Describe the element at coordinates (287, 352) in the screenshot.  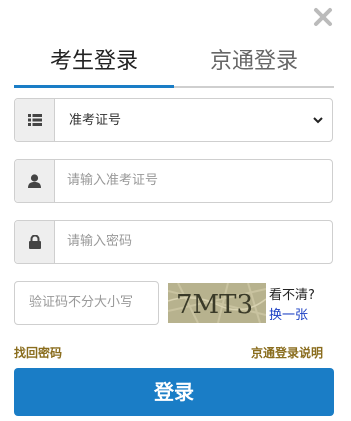
I see `jingtong-help-link: 京通登录说明` at that location.